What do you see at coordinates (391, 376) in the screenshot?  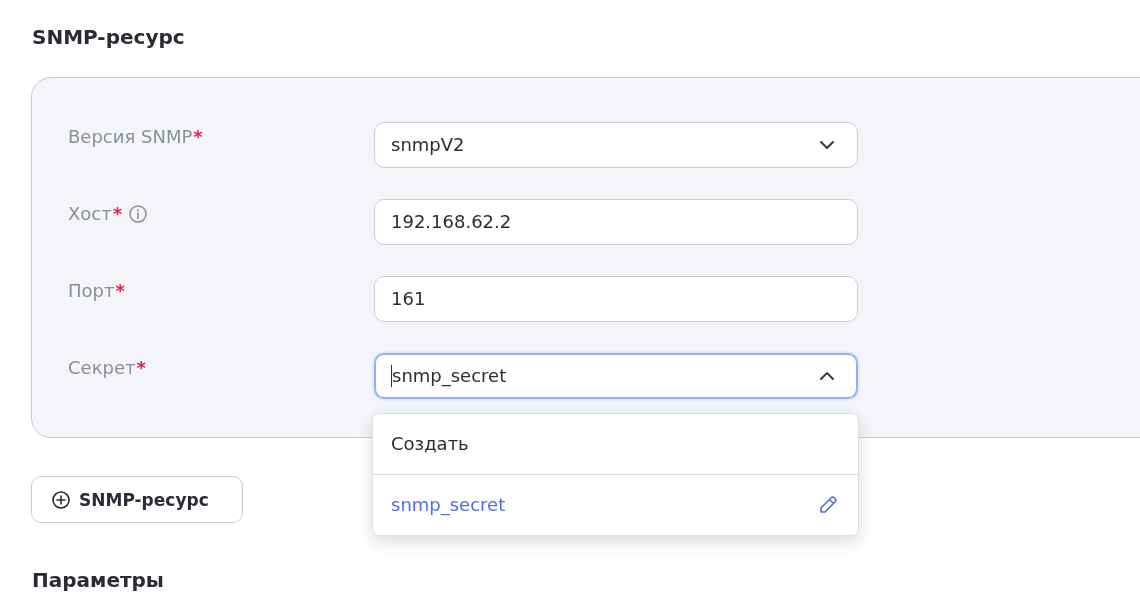 I see `text-cursor-icon` at bounding box center [391, 376].